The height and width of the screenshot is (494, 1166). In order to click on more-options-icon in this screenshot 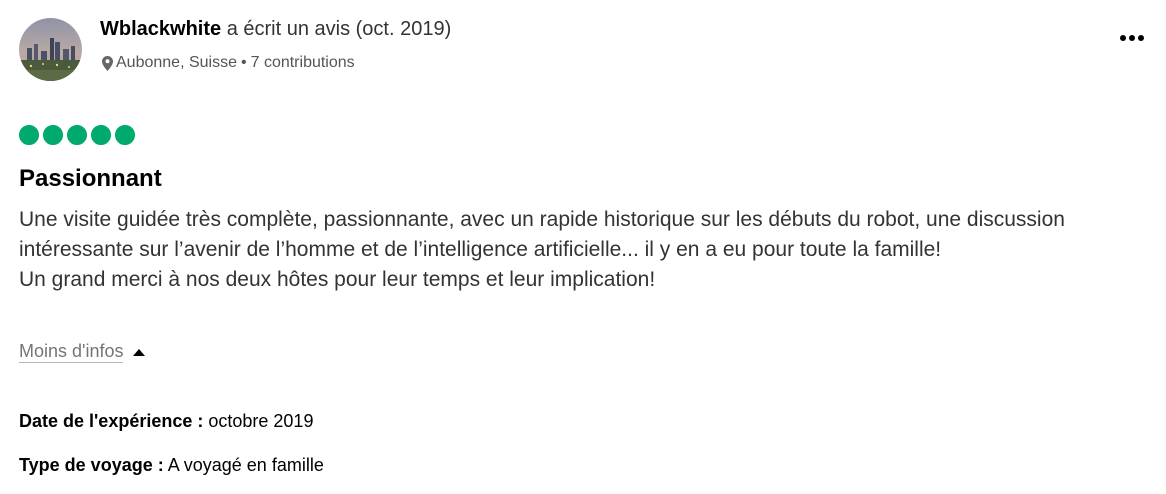, I will do `click(1132, 38)`.